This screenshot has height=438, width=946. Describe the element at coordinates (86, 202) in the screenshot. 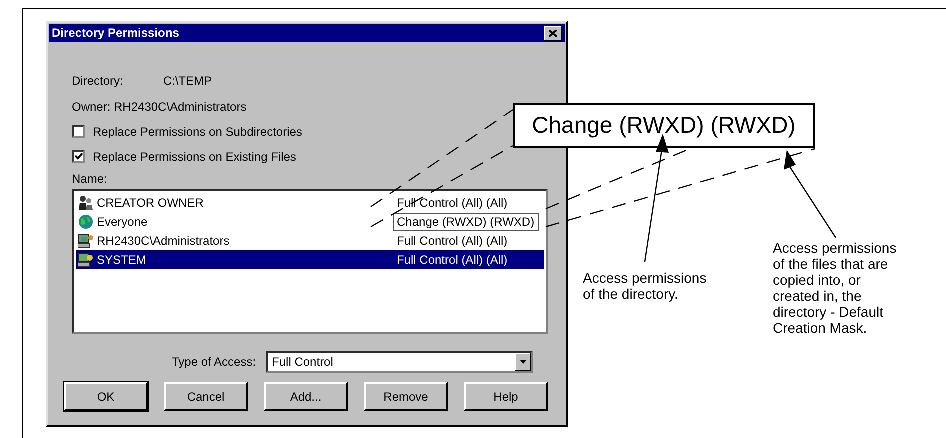

I see `users-icon` at that location.